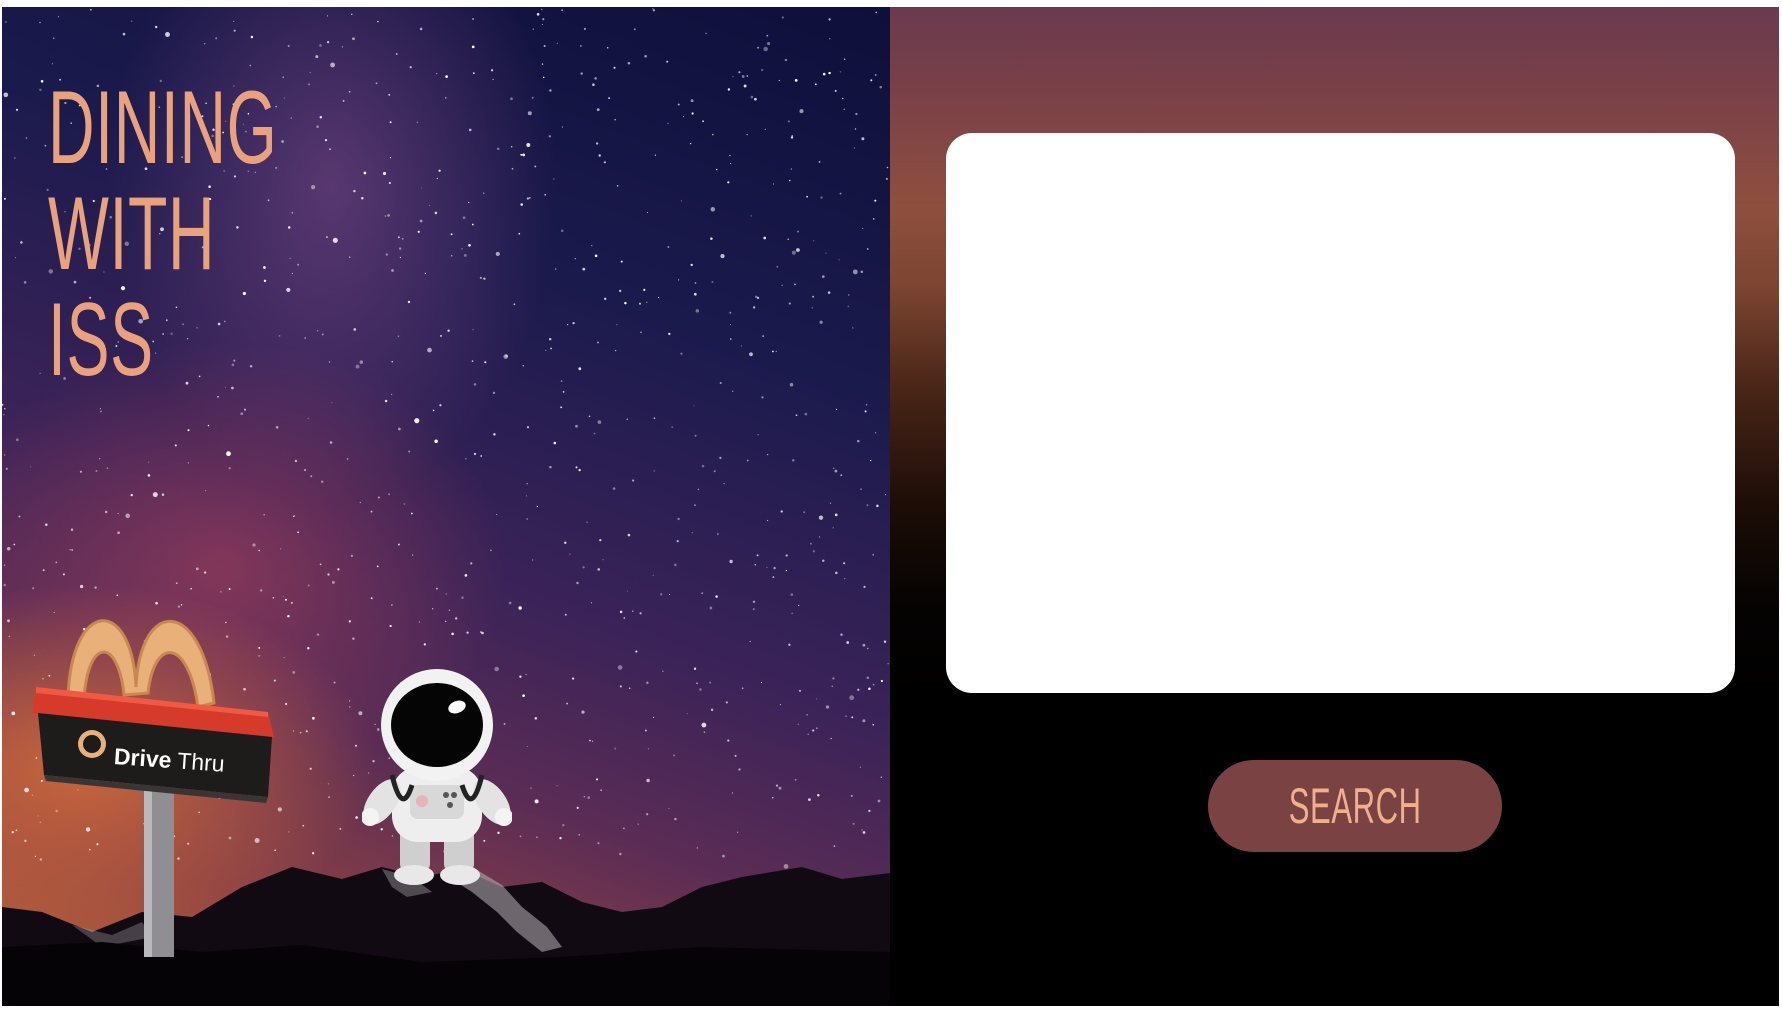  I want to click on astronaut-icon, so click(437, 777).